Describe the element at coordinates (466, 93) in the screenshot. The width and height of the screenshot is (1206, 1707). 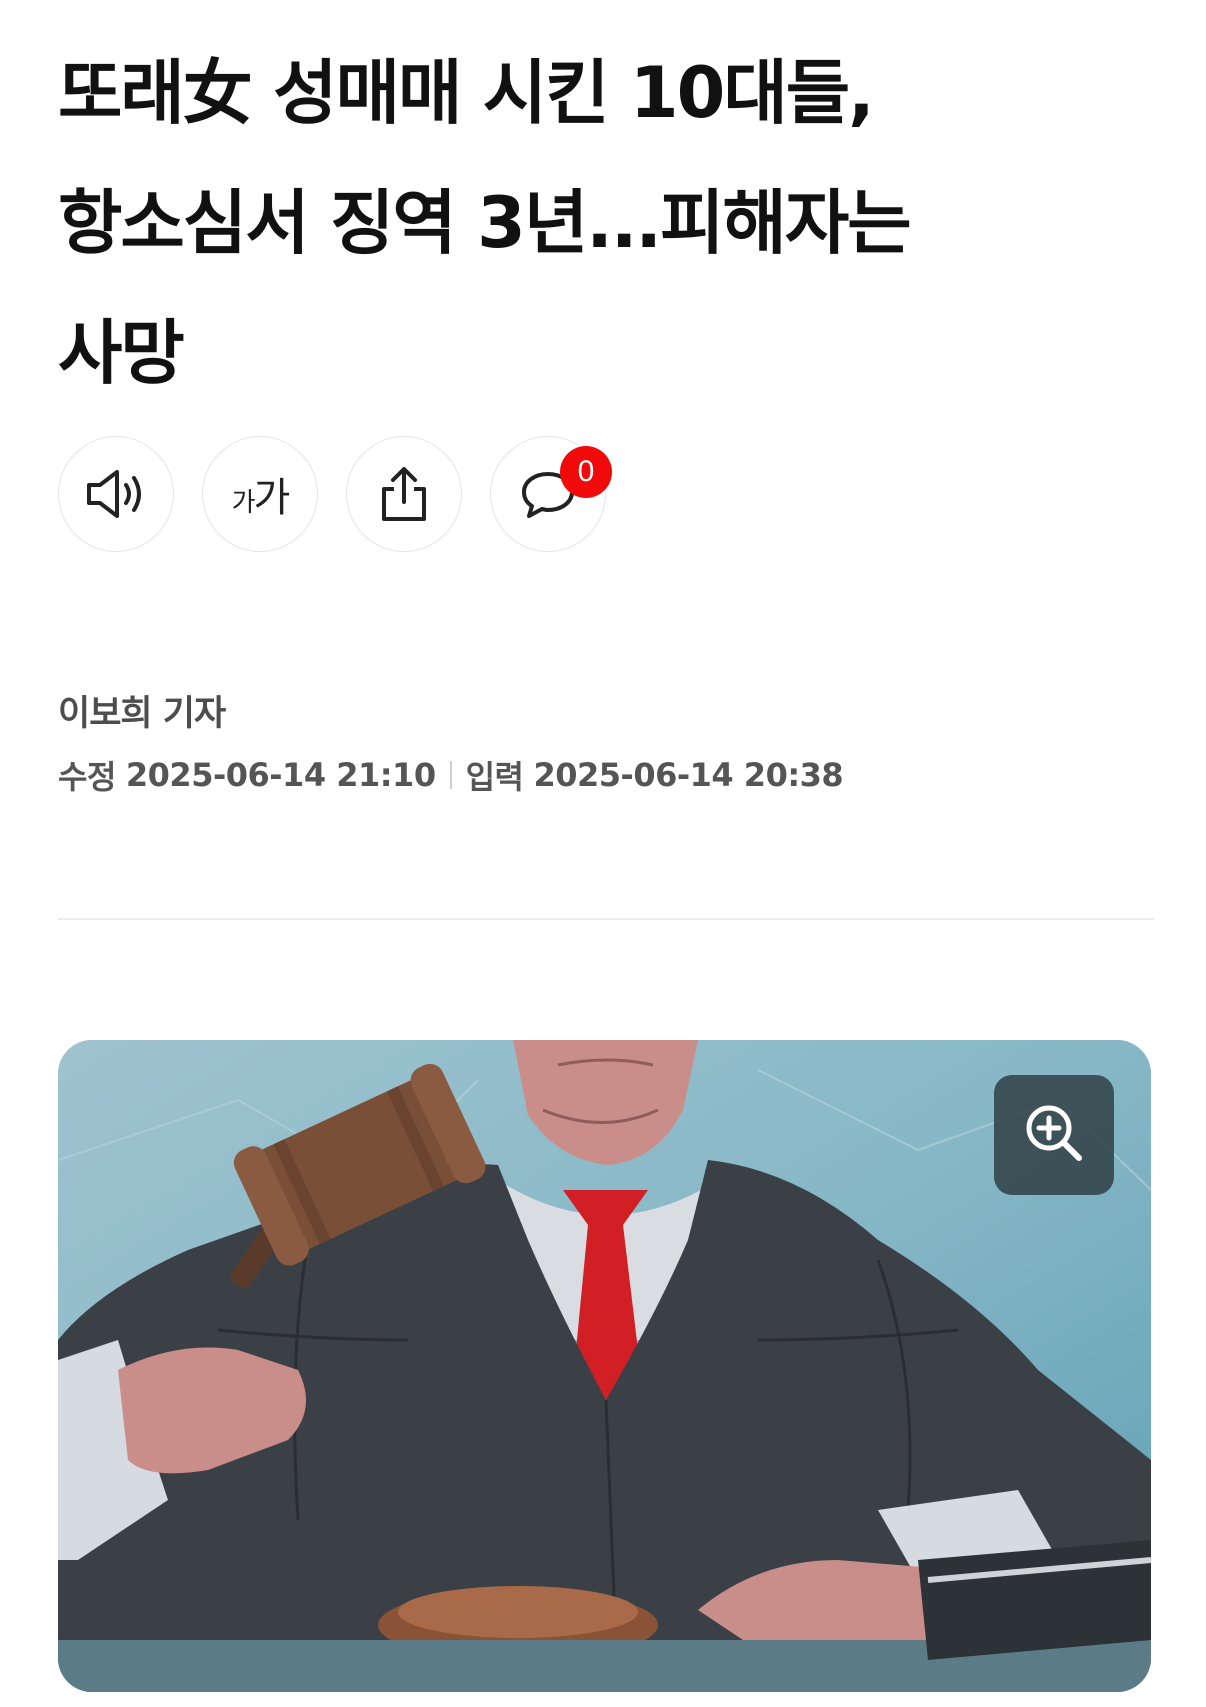
I see `headline-line-1: 또래女 성매매 시킨 10대들,` at that location.